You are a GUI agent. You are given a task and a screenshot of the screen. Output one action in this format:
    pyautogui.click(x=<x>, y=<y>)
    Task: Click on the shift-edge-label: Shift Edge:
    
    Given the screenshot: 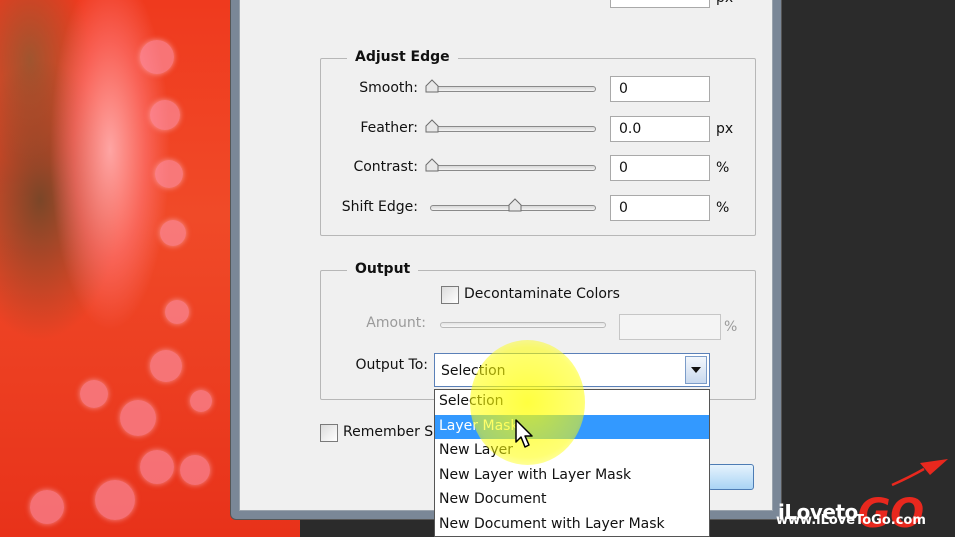 What is the action you would take?
    pyautogui.click(x=379, y=207)
    